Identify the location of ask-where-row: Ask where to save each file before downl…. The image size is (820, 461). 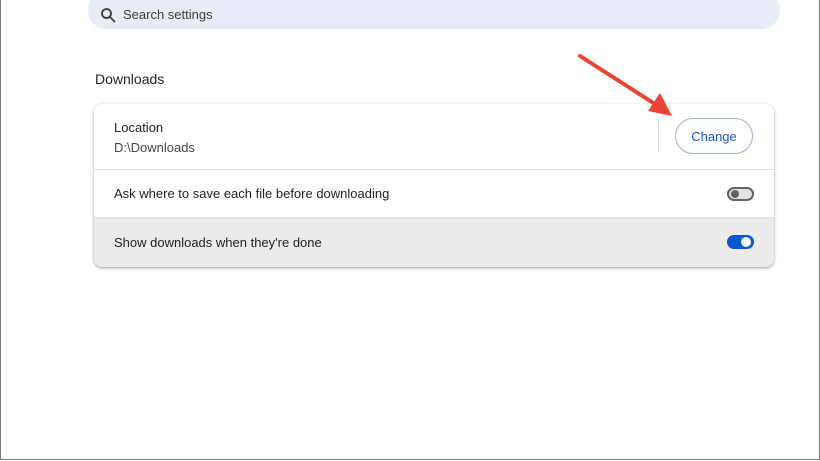
(434, 194).